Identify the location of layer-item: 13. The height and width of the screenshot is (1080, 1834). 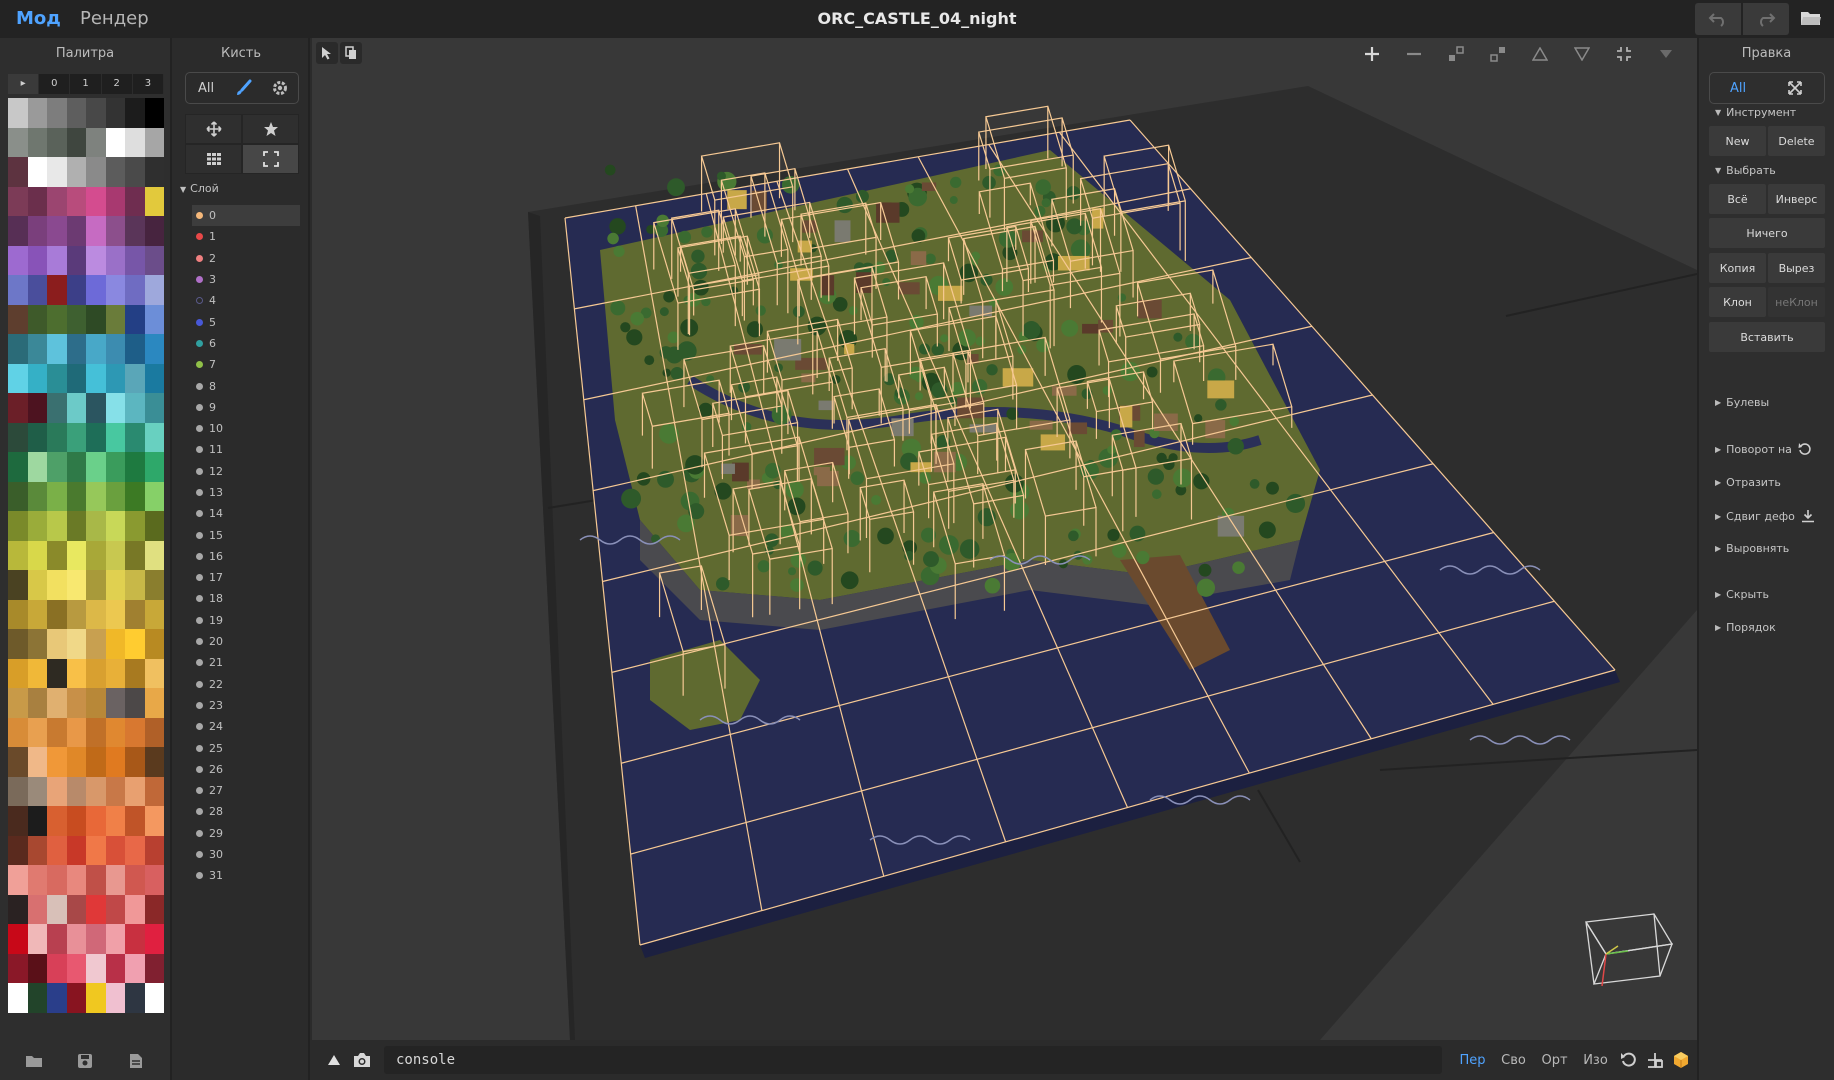
(246, 492).